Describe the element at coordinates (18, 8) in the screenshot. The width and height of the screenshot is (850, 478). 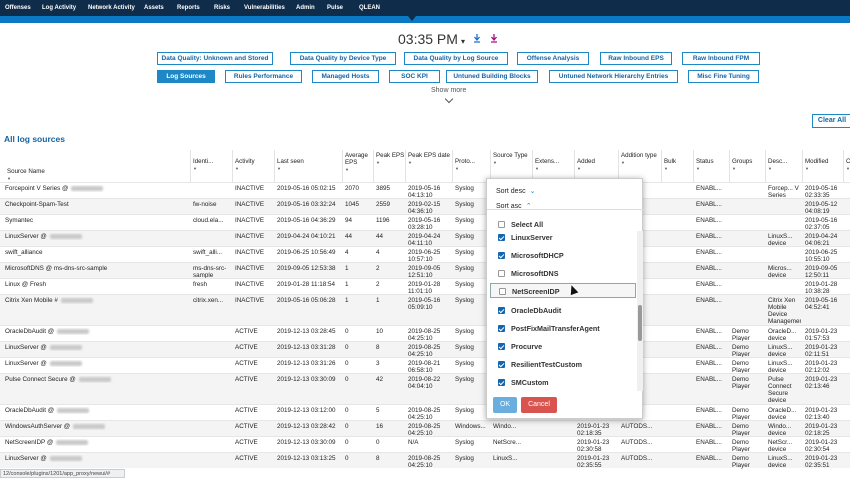
I see `nav-item-offenses: Offenses` at that location.